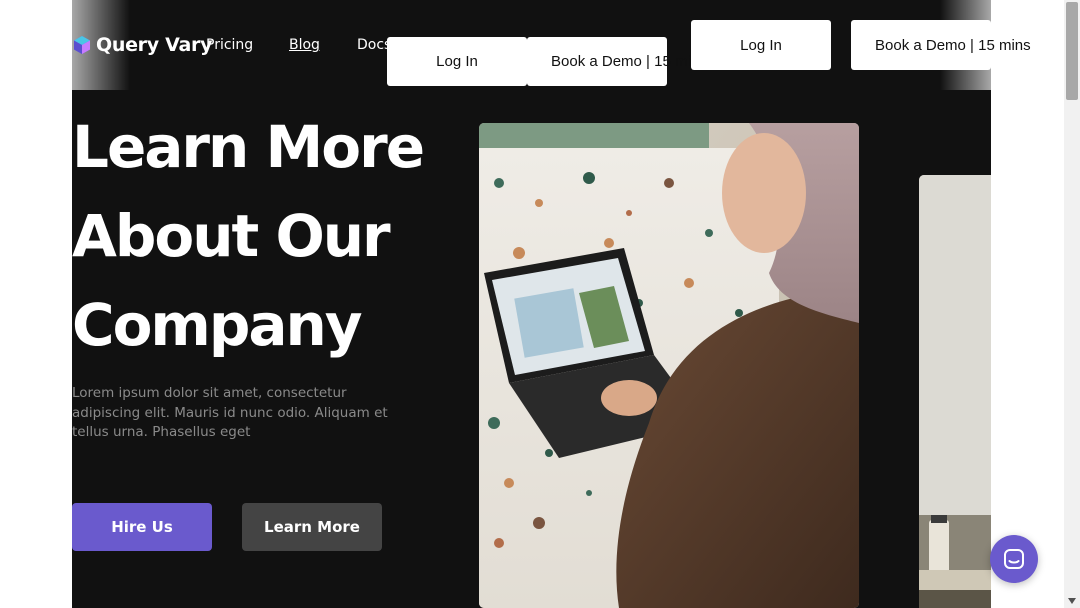 Image resolution: width=1080 pixels, height=608 pixels. Describe the element at coordinates (248, 147) in the screenshot. I see `headline-line-1: Learn More` at that location.